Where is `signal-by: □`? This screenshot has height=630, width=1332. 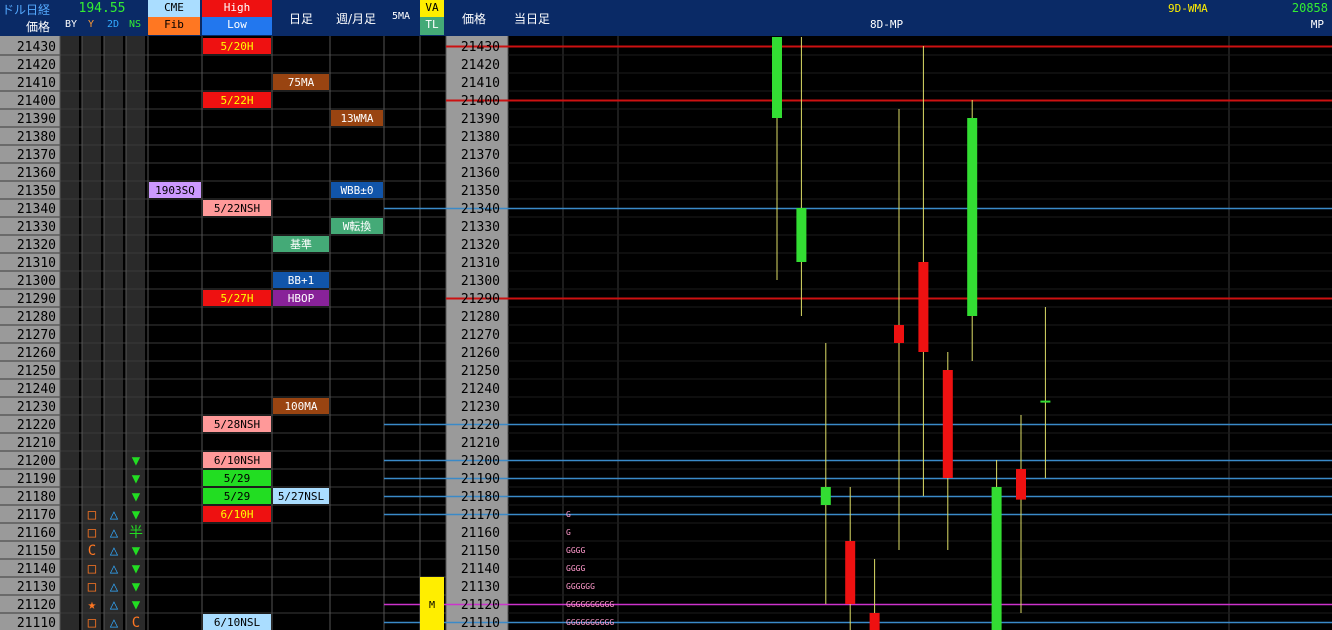 signal-by: □ is located at coordinates (92, 587).